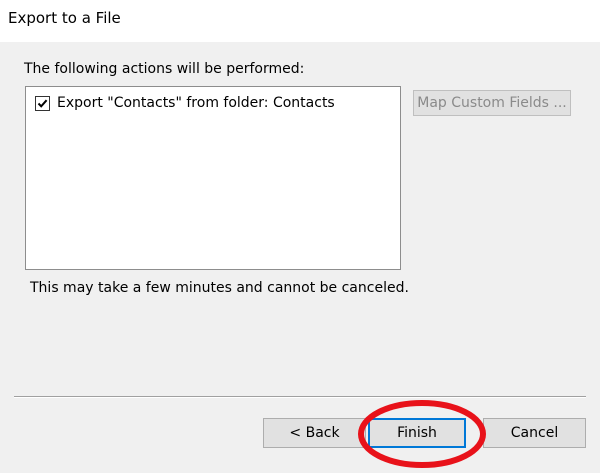 The width and height of the screenshot is (600, 473). Describe the element at coordinates (196, 103) in the screenshot. I see `list-item-label: Export "Contacts" from folder: Contacts` at that location.